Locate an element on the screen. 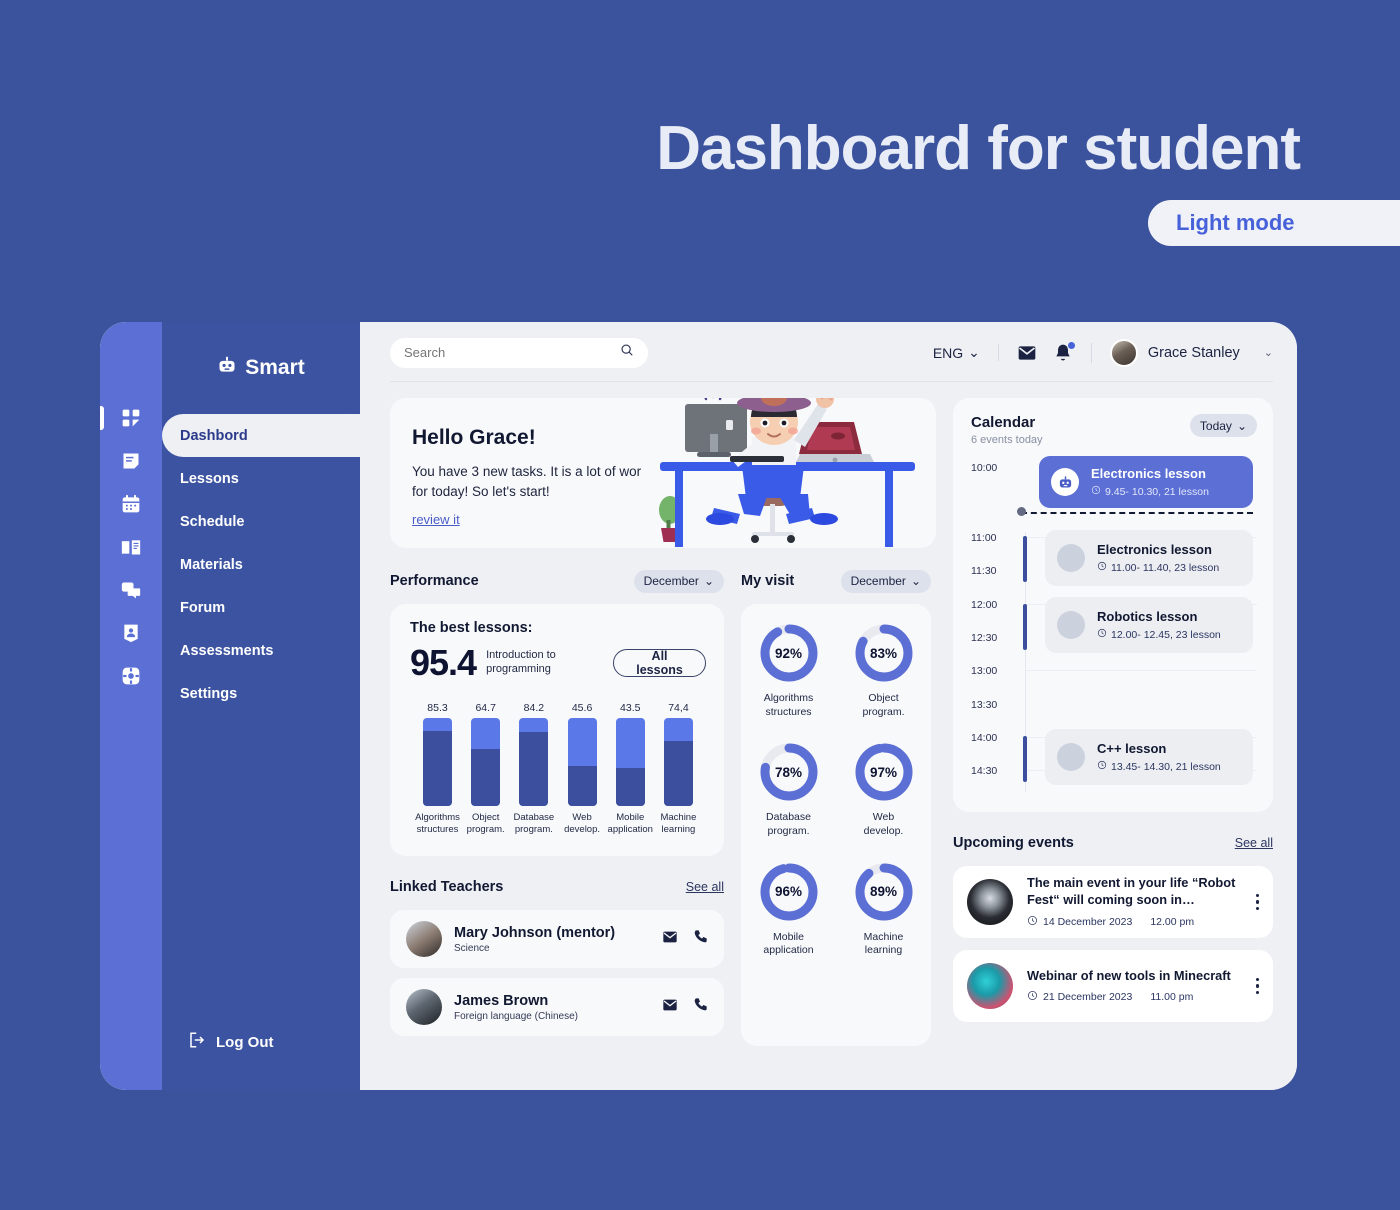  event-date: 21 December 2023 is located at coordinates (1079, 997).